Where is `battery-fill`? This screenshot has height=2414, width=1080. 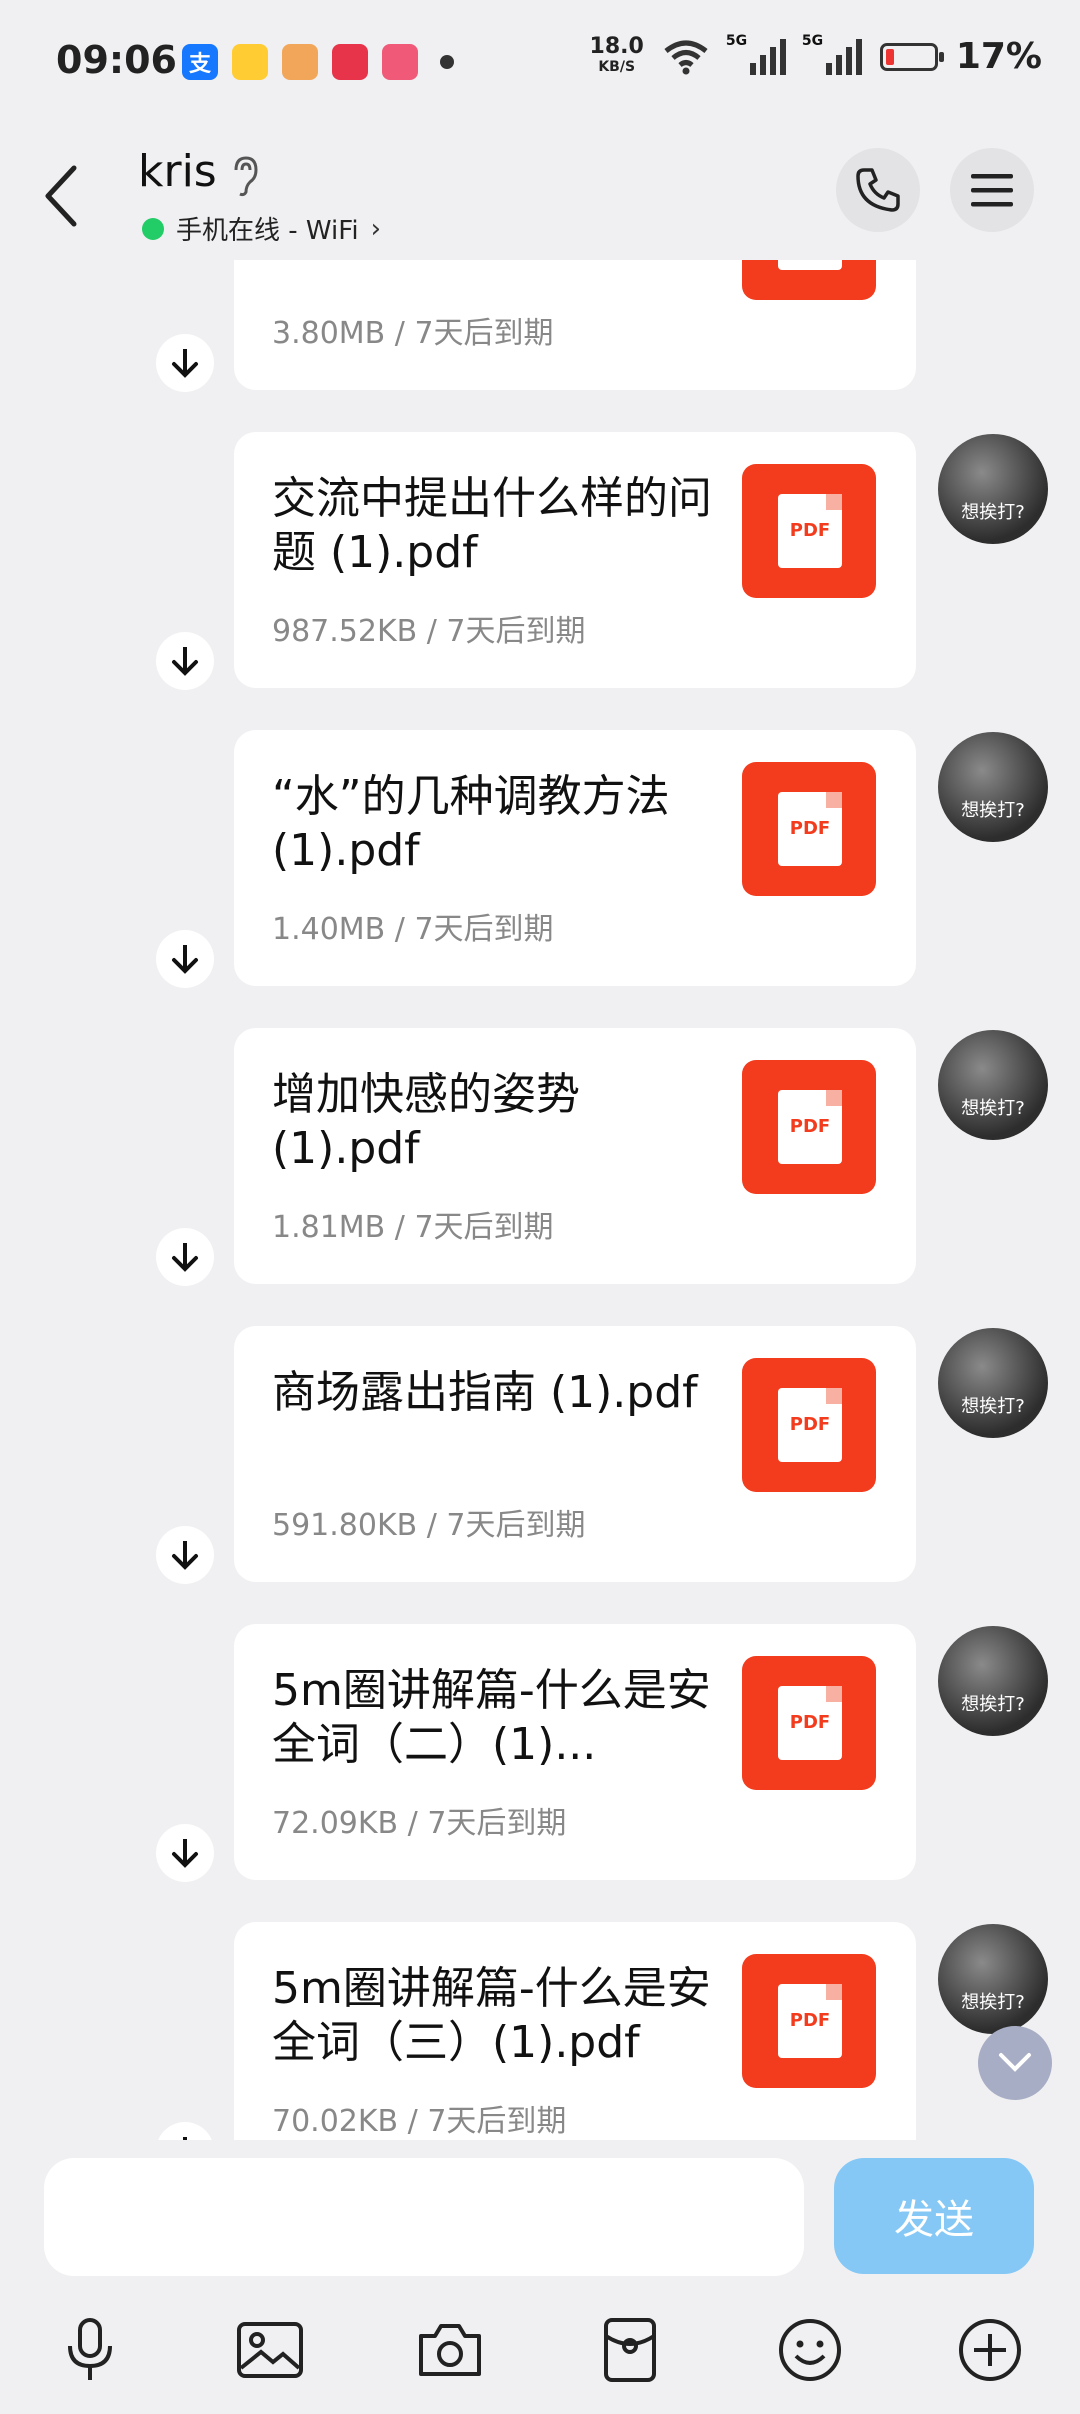
battery-fill is located at coordinates (889, 56).